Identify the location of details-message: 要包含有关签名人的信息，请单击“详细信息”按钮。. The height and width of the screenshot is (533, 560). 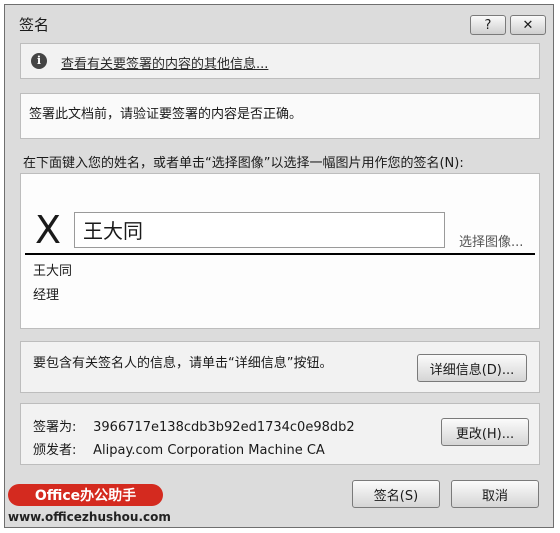
(183, 363).